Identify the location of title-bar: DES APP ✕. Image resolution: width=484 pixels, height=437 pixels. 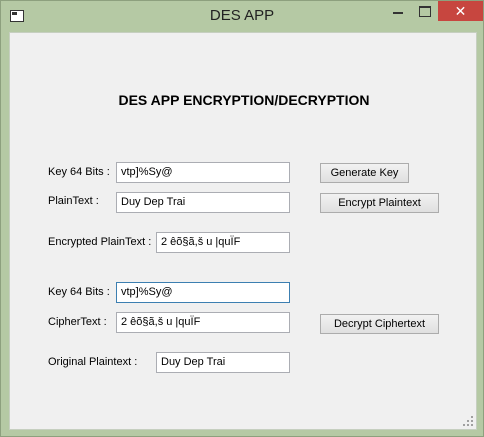
(242, 16).